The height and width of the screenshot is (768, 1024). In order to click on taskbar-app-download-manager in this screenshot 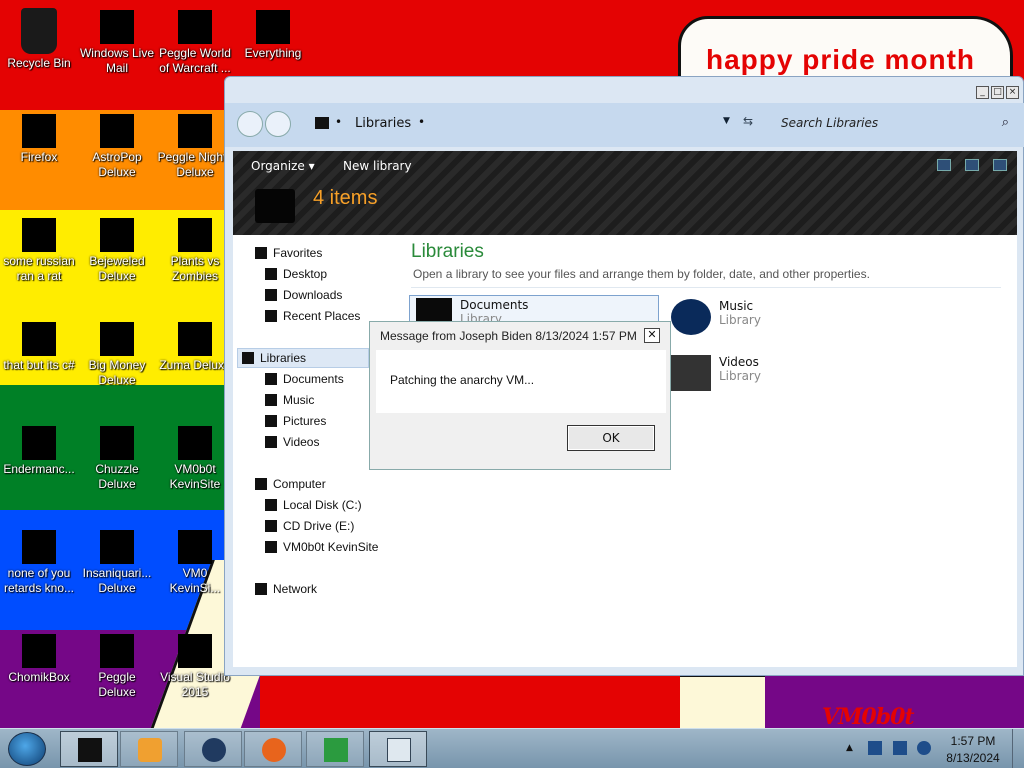, I will do `click(335, 749)`.